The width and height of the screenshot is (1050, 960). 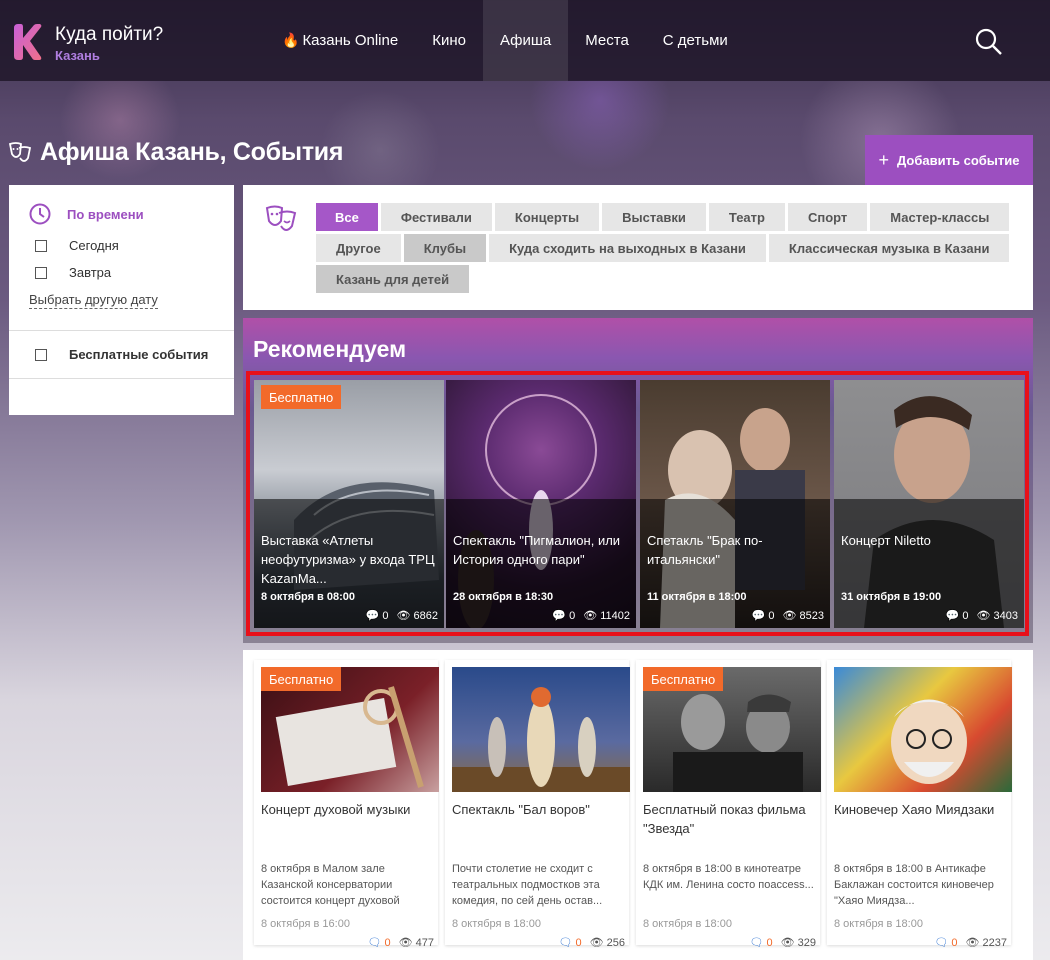 What do you see at coordinates (654, 217) in the screenshot?
I see `tag-exhibitions: Выставки` at bounding box center [654, 217].